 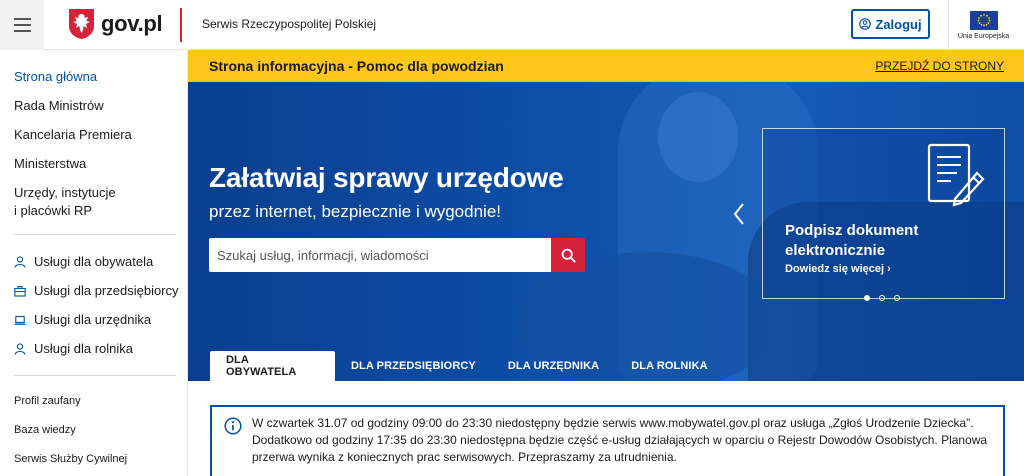 I want to click on carousel-card-link-label: Dowiedz się więcej, so click(x=835, y=269).